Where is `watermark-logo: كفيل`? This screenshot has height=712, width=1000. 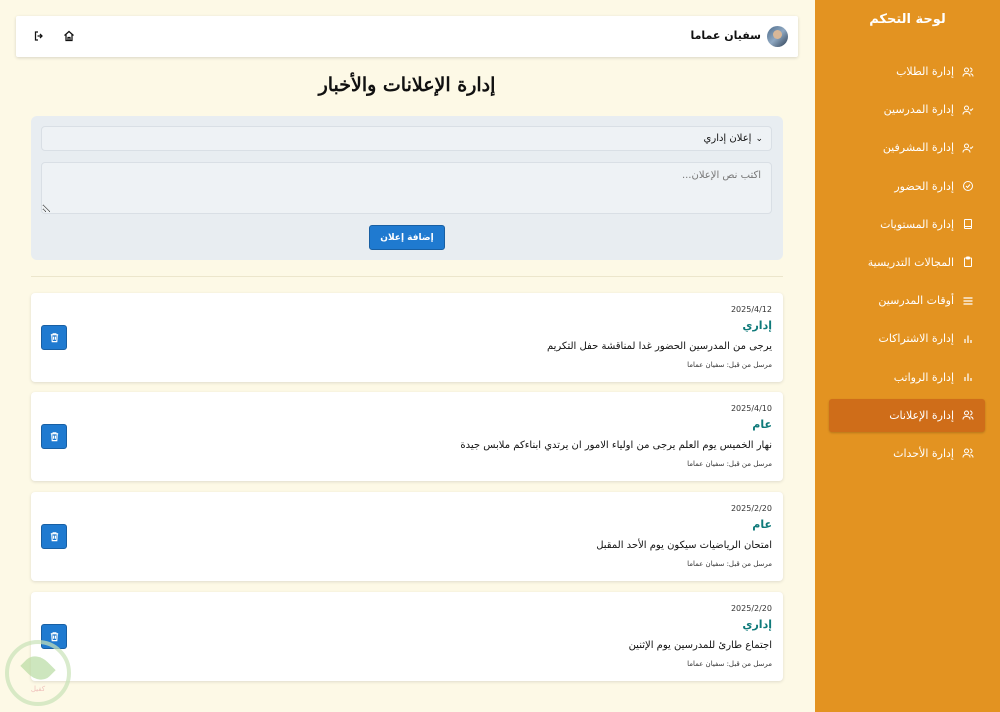 watermark-logo: كفيل is located at coordinates (38, 673).